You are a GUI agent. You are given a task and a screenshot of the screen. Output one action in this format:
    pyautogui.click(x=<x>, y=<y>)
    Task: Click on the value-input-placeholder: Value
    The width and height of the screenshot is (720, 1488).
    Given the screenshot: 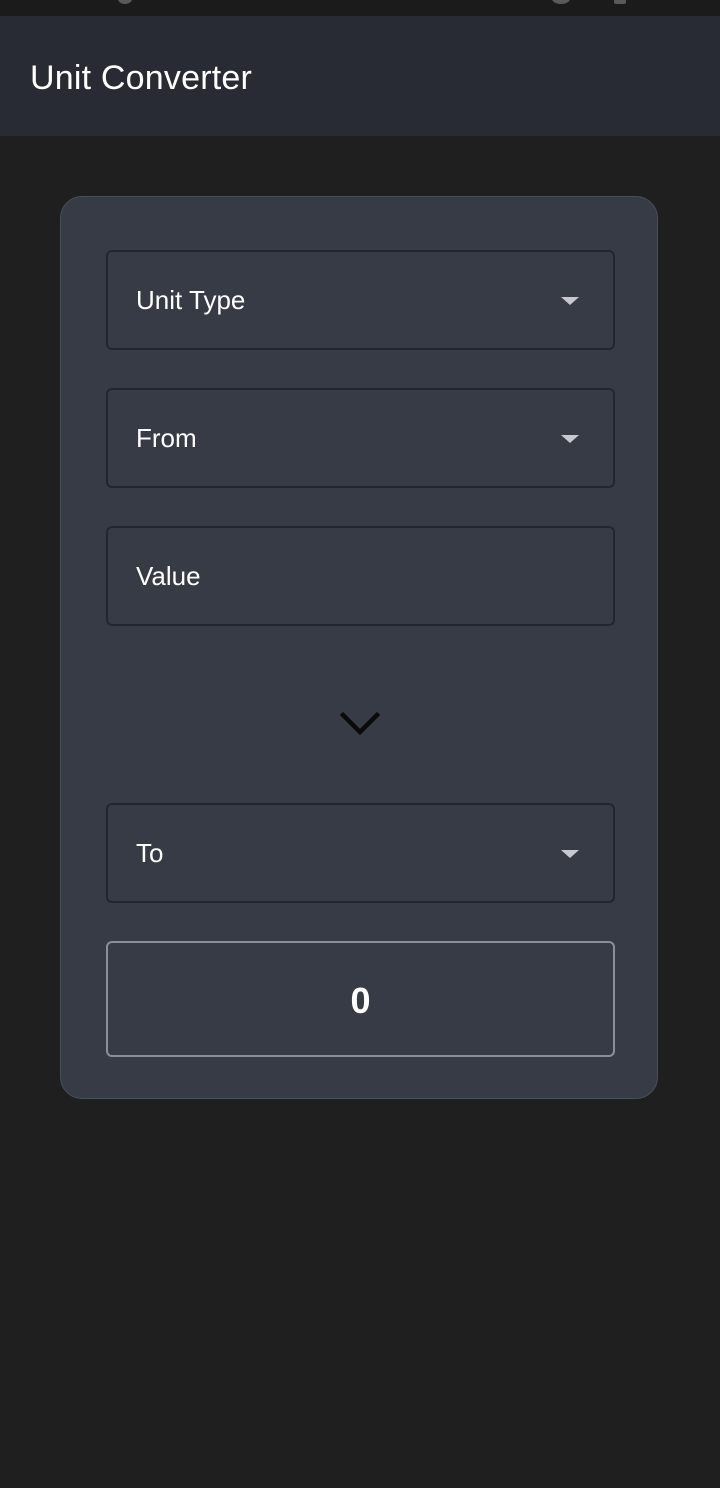 What is the action you would take?
    pyautogui.click(x=168, y=576)
    